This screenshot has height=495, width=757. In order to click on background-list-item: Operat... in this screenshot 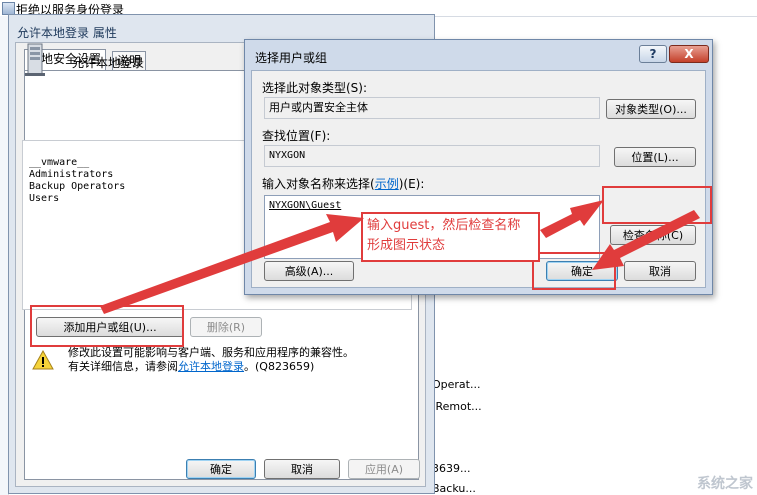, I will do `click(456, 384)`.